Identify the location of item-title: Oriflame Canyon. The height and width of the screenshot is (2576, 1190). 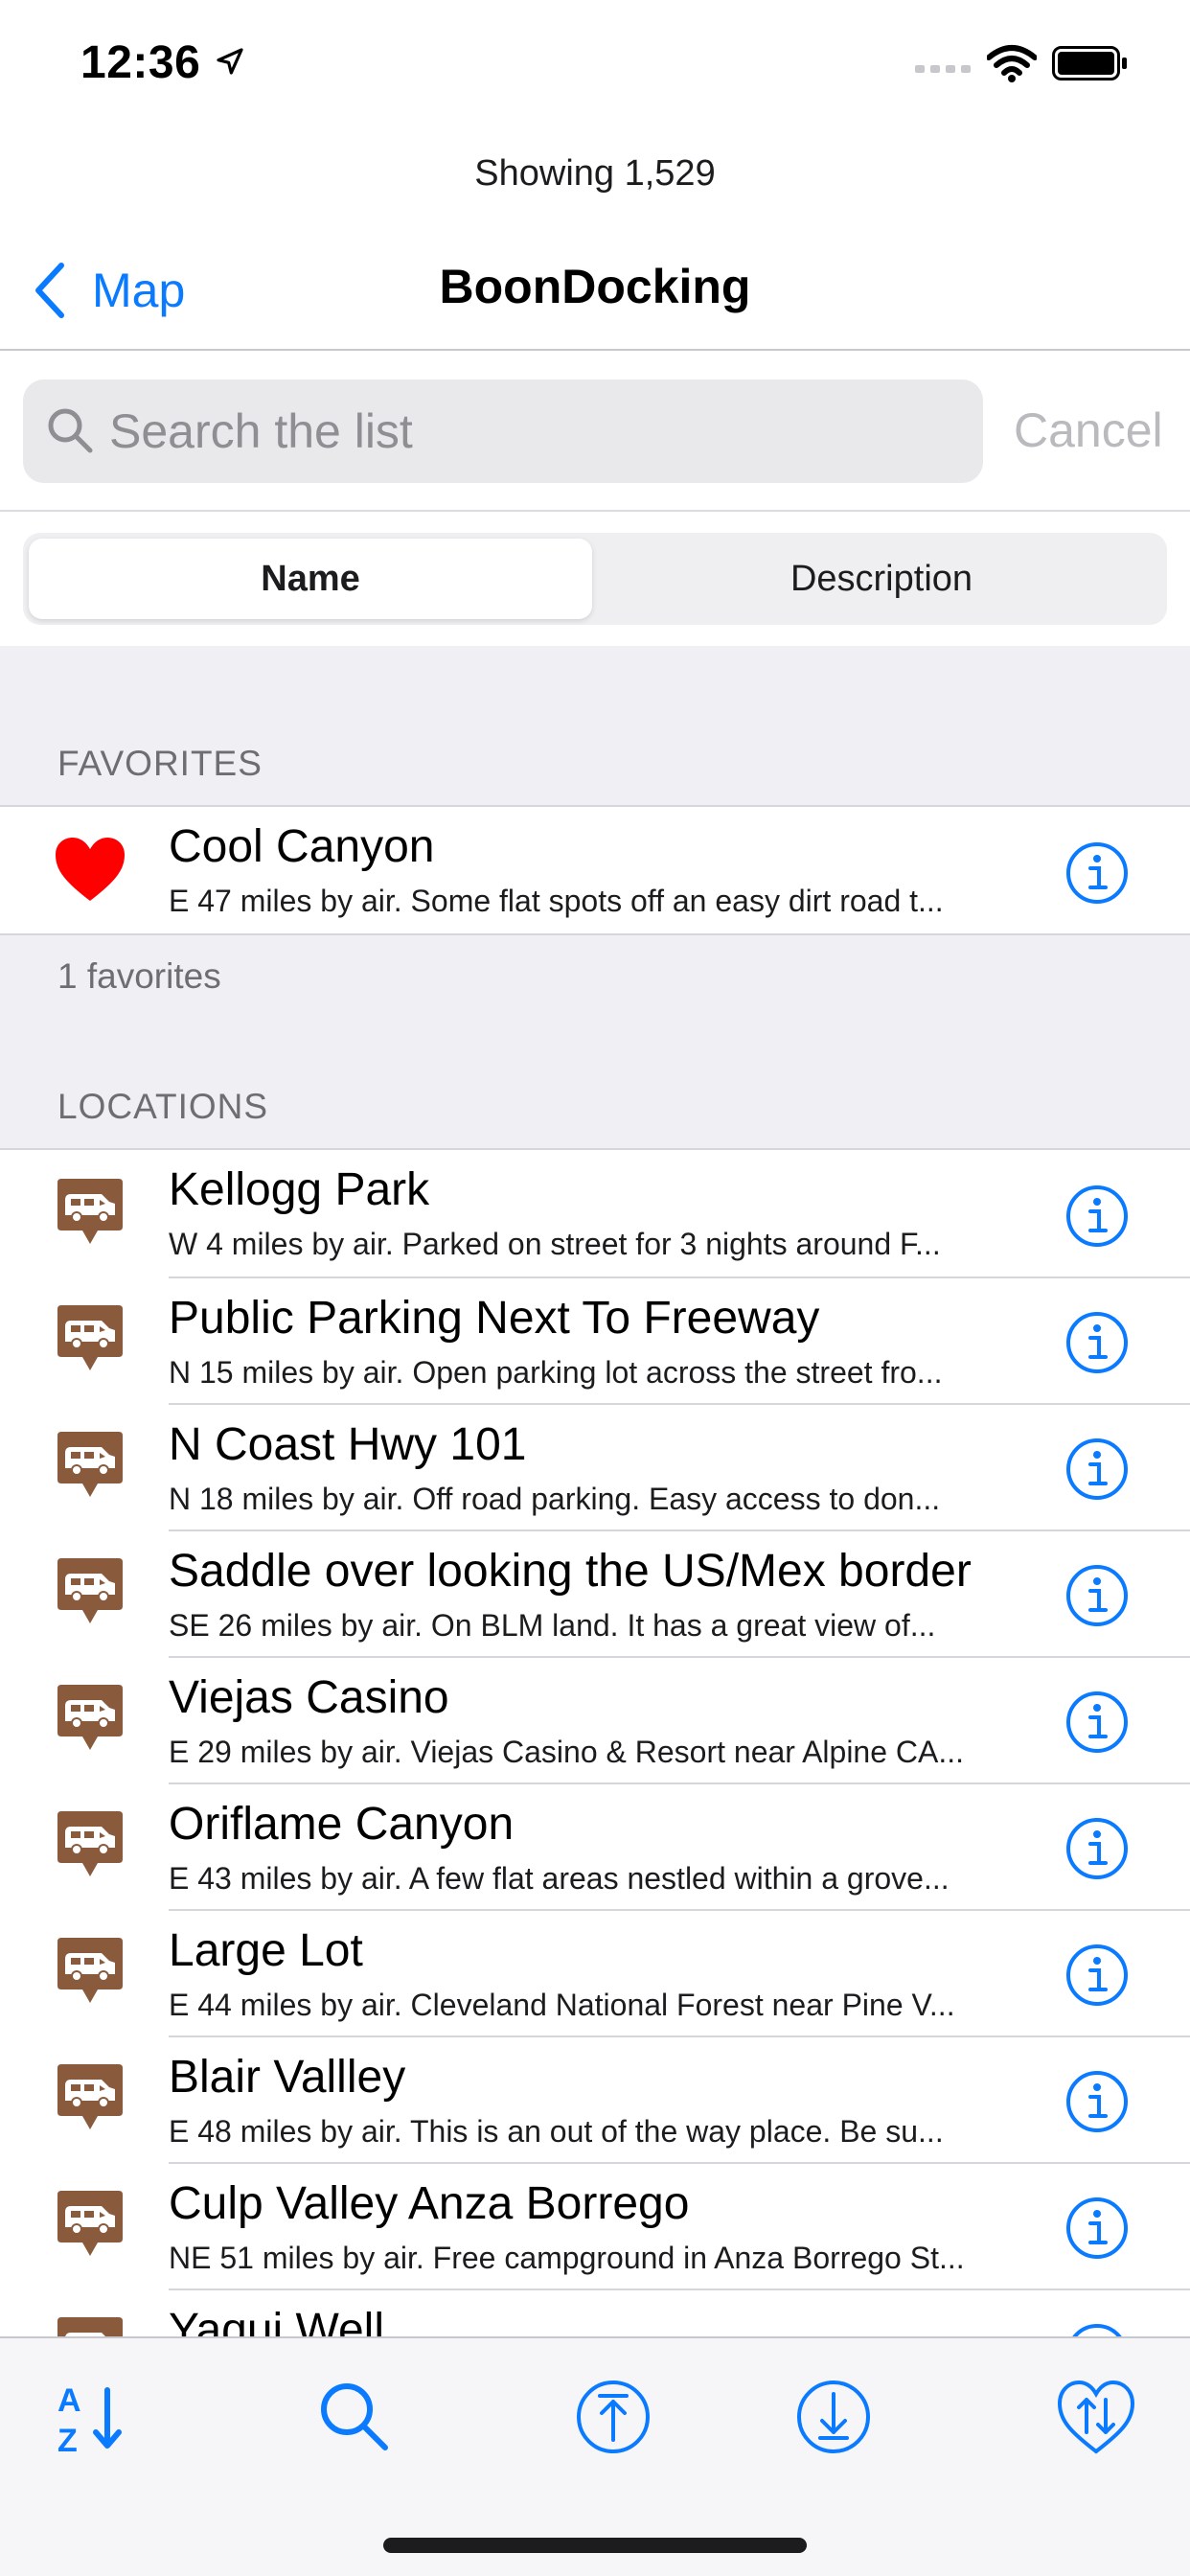
(342, 1824).